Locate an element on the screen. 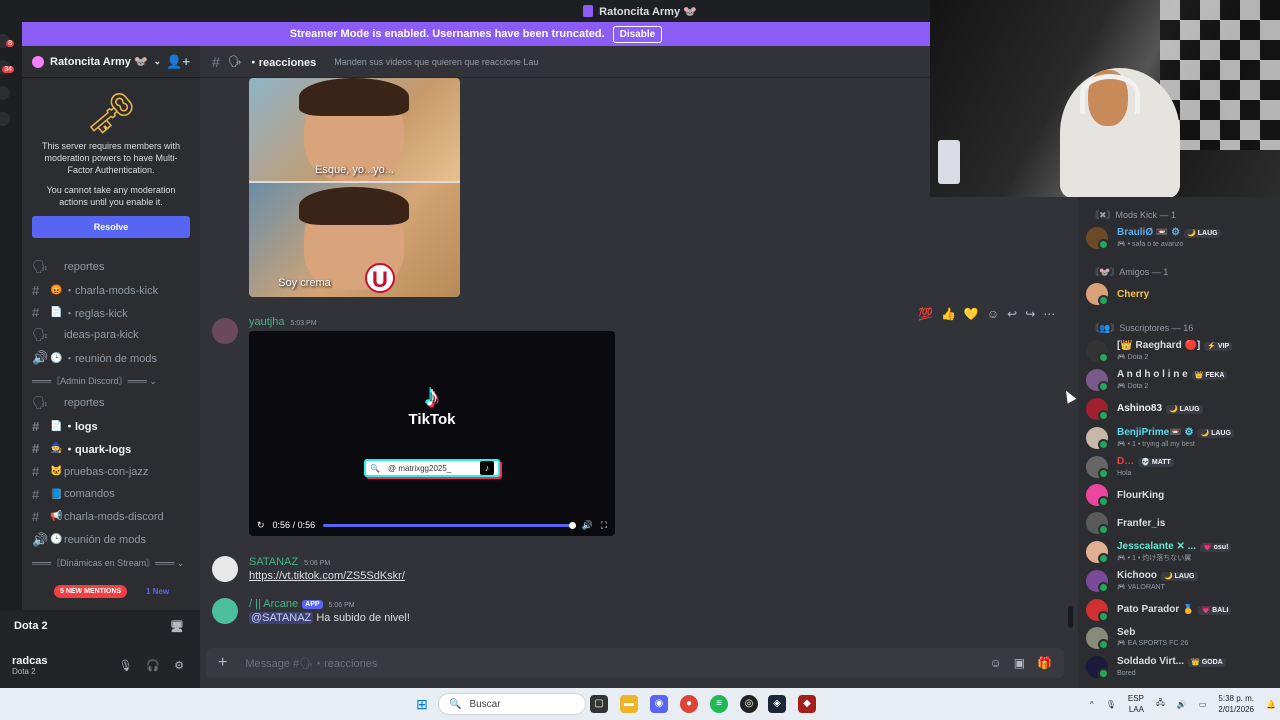 This screenshot has height=720, width=1280. member-item: Ashino83 🌙 LAUG is located at coordinates (1171, 409).